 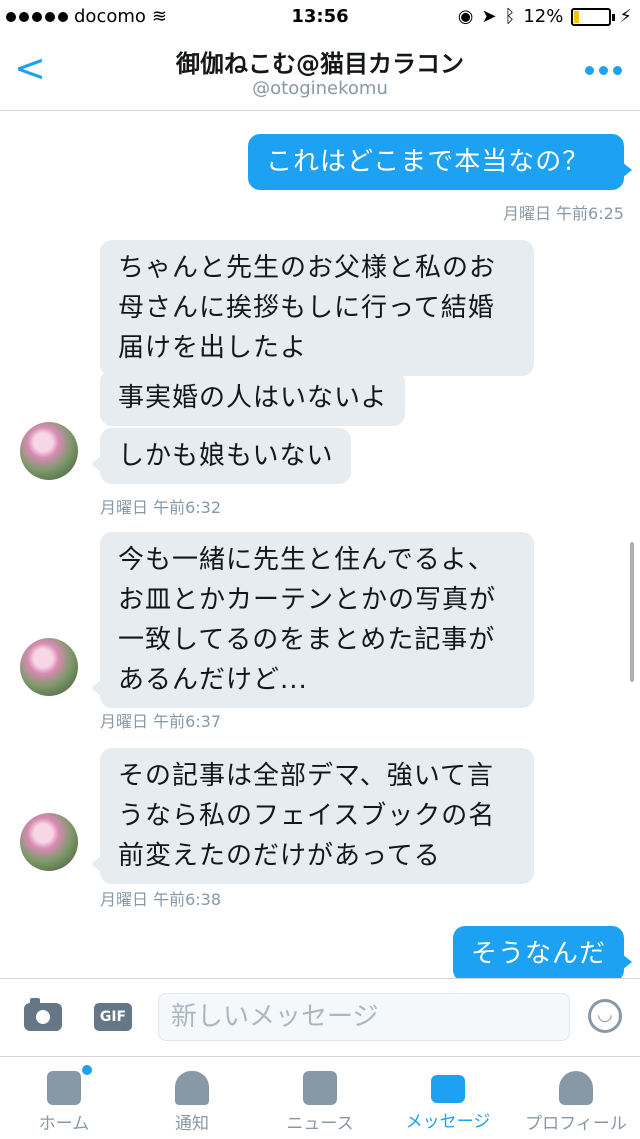 I want to click on tab-bar: ホーム 通知 ニュース メッセージ プロフィール, so click(x=320, y=1097).